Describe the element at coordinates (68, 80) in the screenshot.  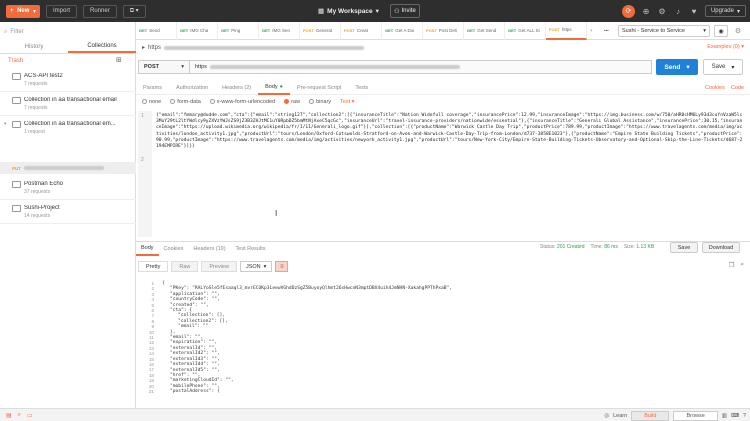
I see `collection-item: ACS-API test2 7 requests` at that location.